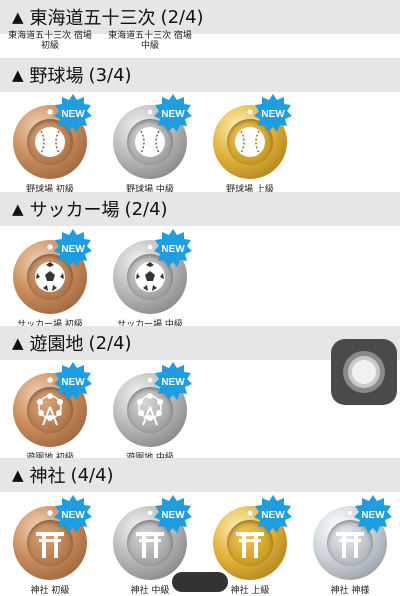 The width and height of the screenshot is (400, 596). Describe the element at coordinates (92, 18) in the screenshot. I see `section-title: 東海道五十三次` at that location.